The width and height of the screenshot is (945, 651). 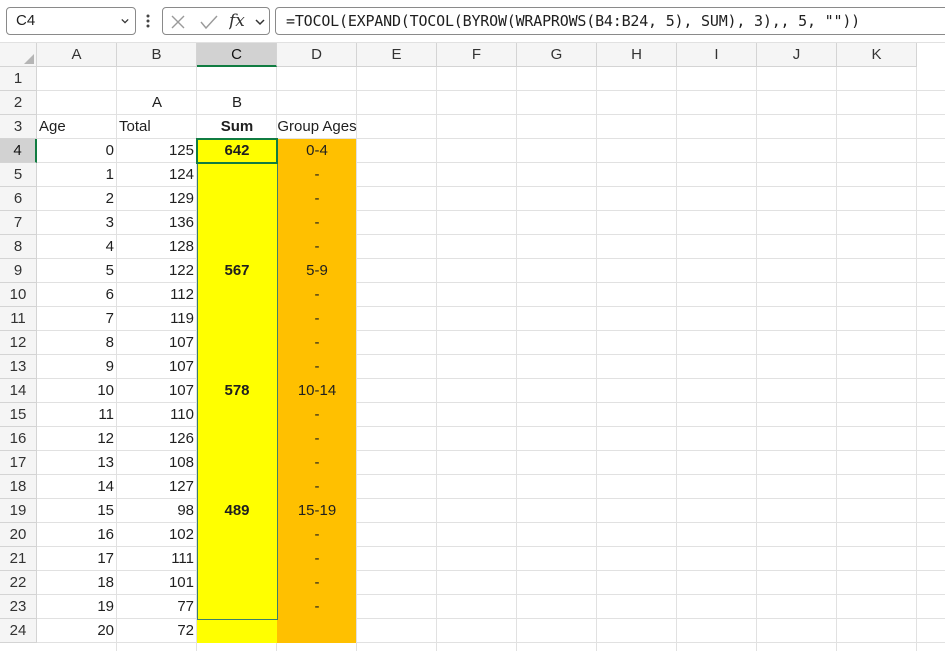 What do you see at coordinates (178, 22) in the screenshot?
I see `x-icon` at bounding box center [178, 22].